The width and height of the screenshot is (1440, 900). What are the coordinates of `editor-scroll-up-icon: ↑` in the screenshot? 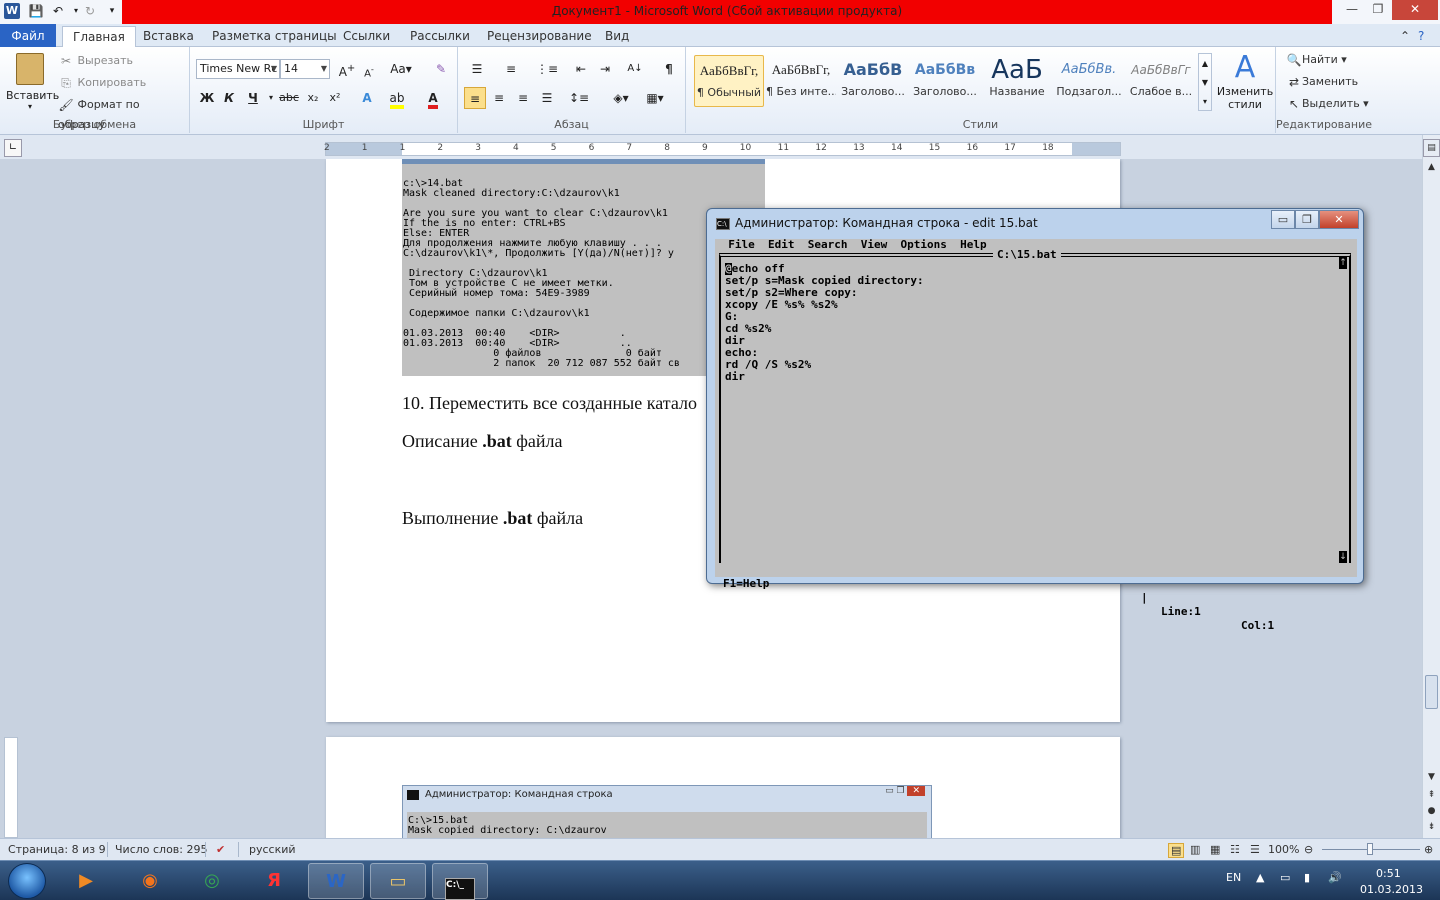 It's located at (1343, 263).